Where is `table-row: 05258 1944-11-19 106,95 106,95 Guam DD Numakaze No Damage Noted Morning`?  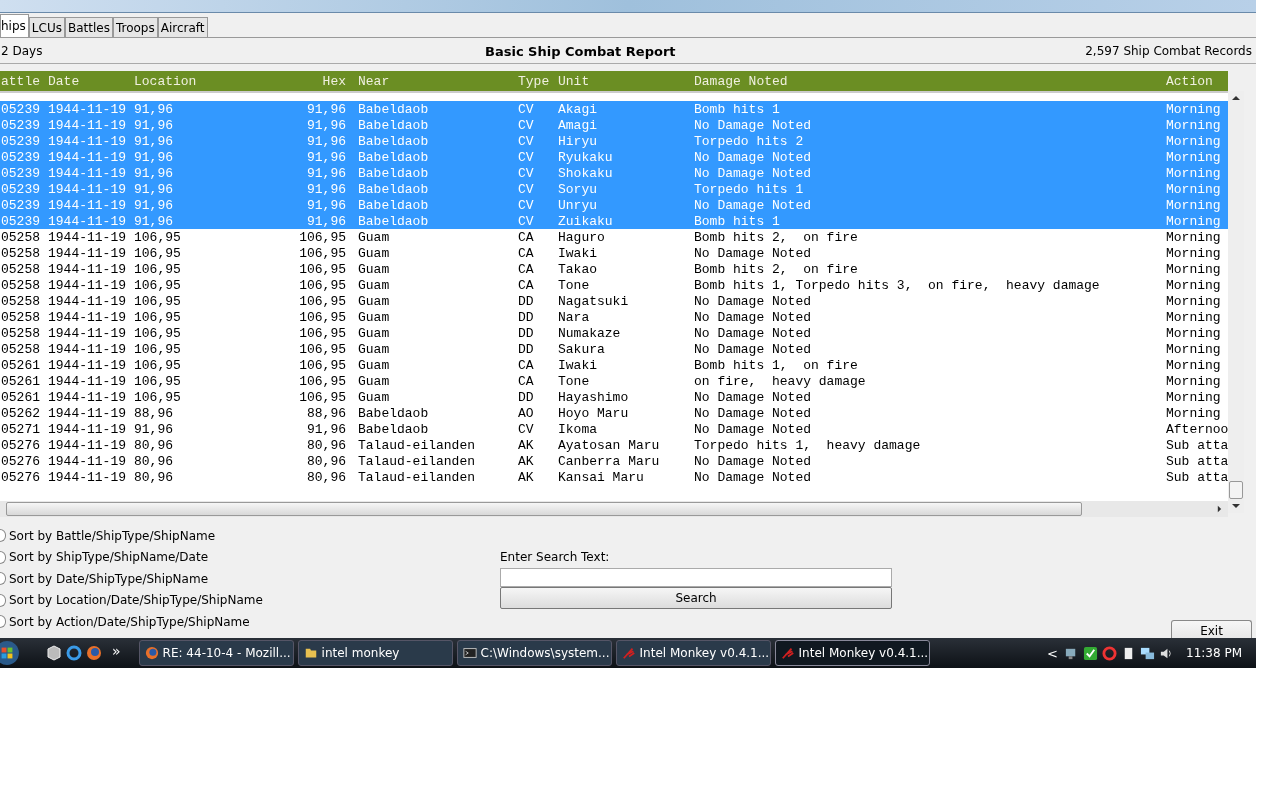
table-row: 05258 1944-11-19 106,95 106,95 Guam DD Numakaze No Damage Noted Morning is located at coordinates (614, 333).